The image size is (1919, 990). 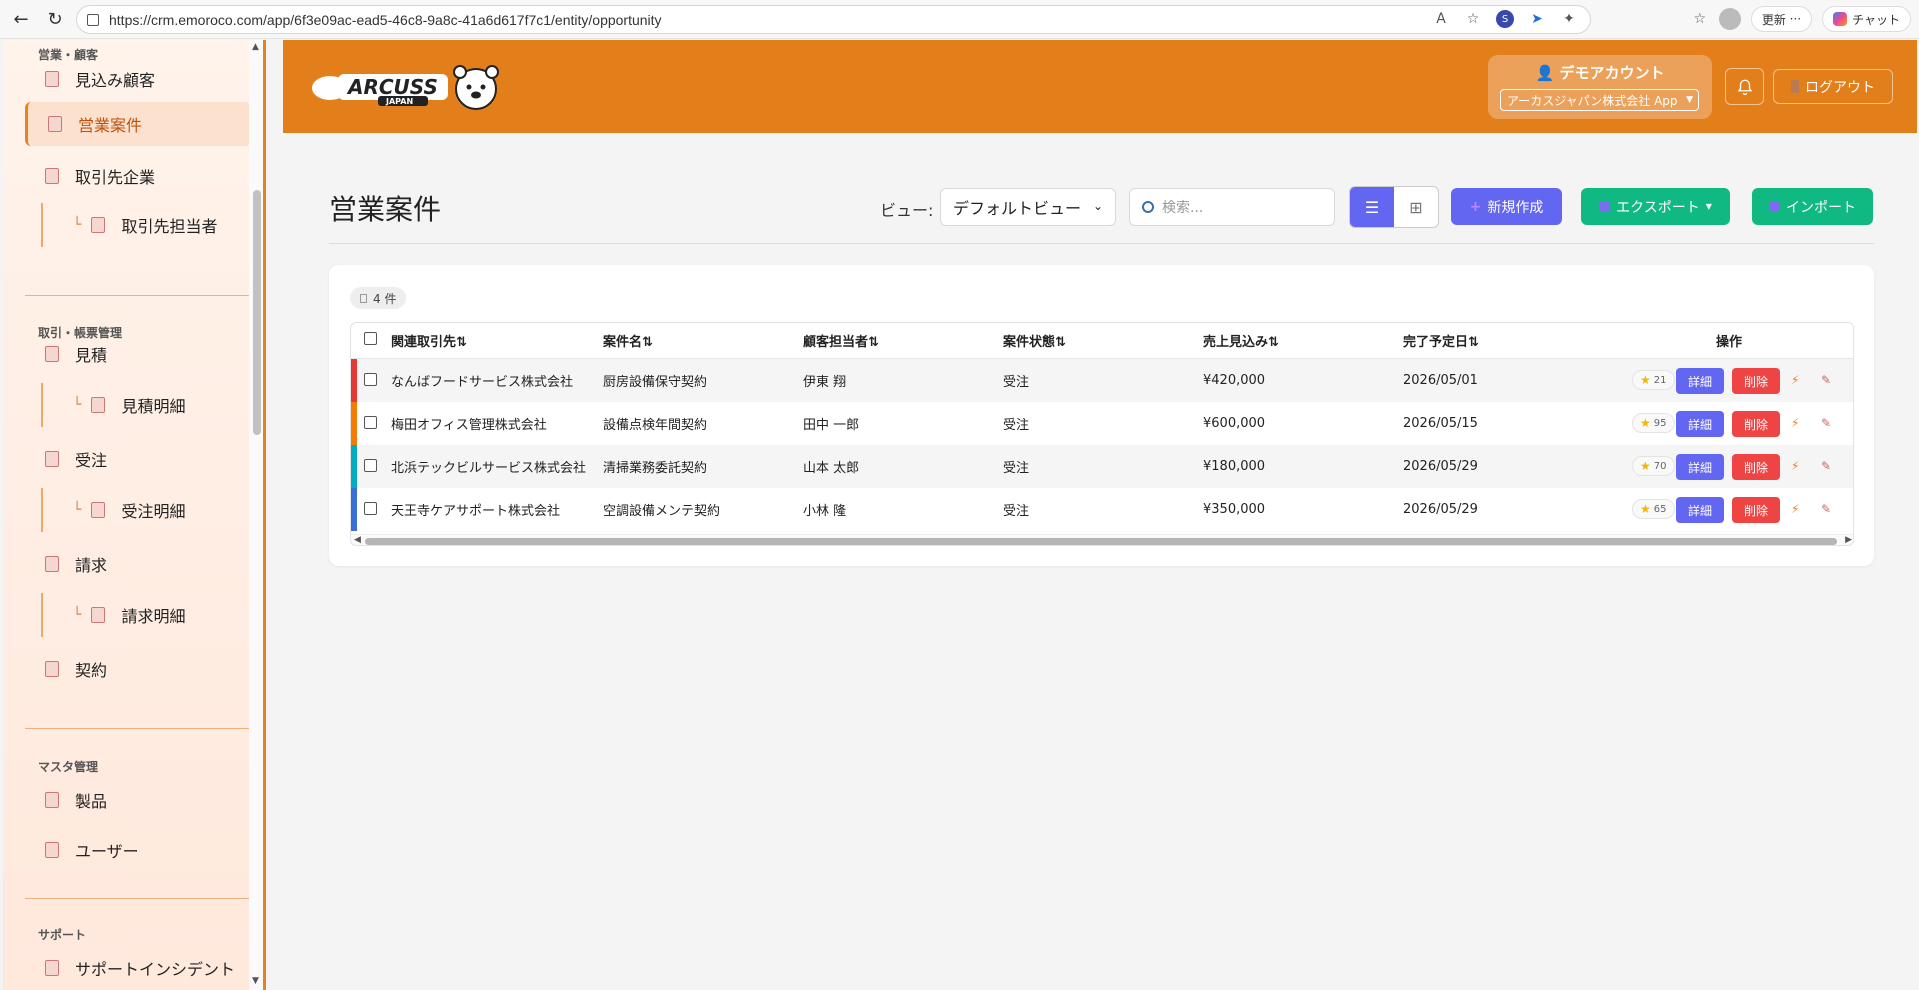 I want to click on sidebar-item-contracts: 契約, so click(x=138, y=669).